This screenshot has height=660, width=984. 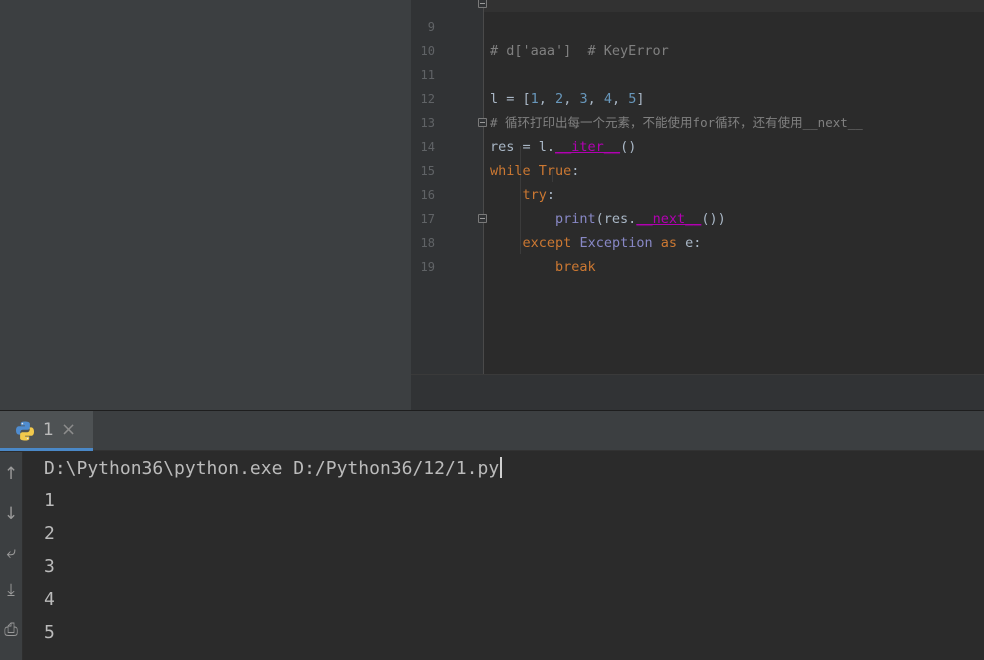 I want to click on active-tab-indicator, so click(x=46, y=449).